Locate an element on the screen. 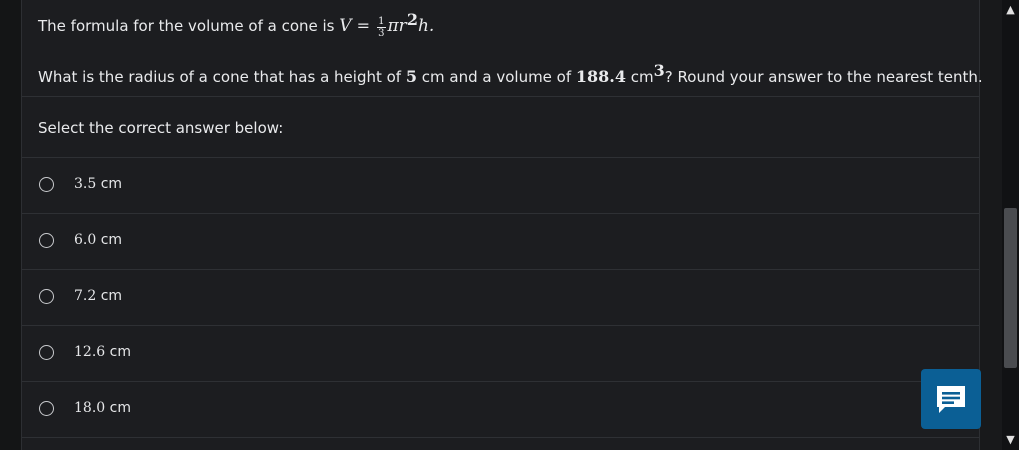 Image resolution: width=1019 pixels, height=450 pixels. answer-option-1: 3.5 cm is located at coordinates (500, 185).